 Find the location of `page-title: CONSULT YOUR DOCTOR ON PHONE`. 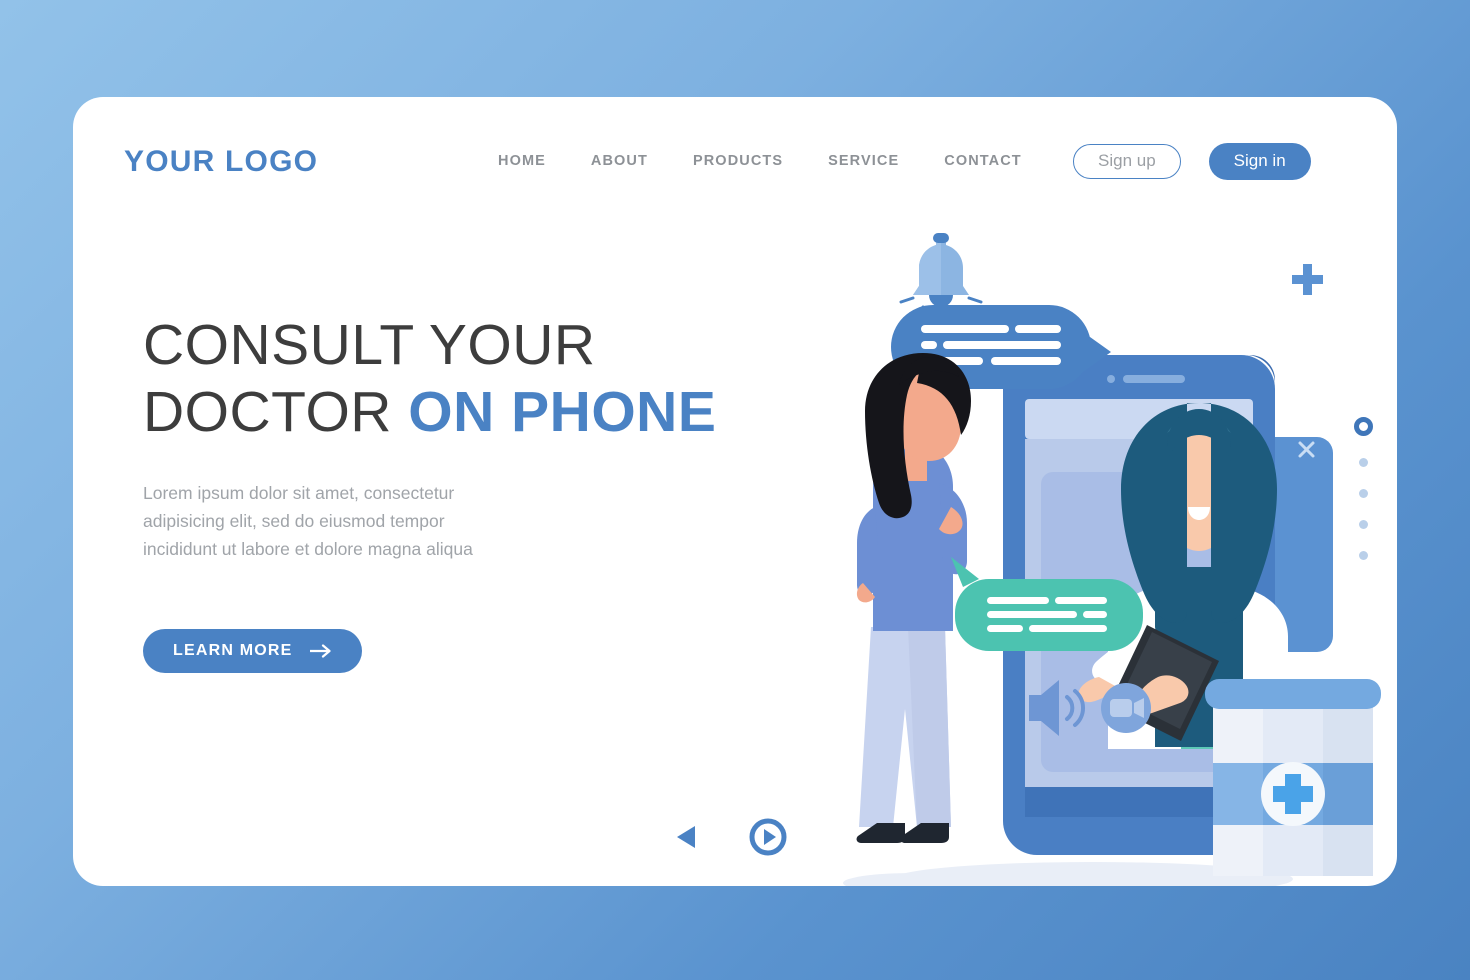

page-title: CONSULT YOUR DOCTOR ON PHONE is located at coordinates (453, 379).